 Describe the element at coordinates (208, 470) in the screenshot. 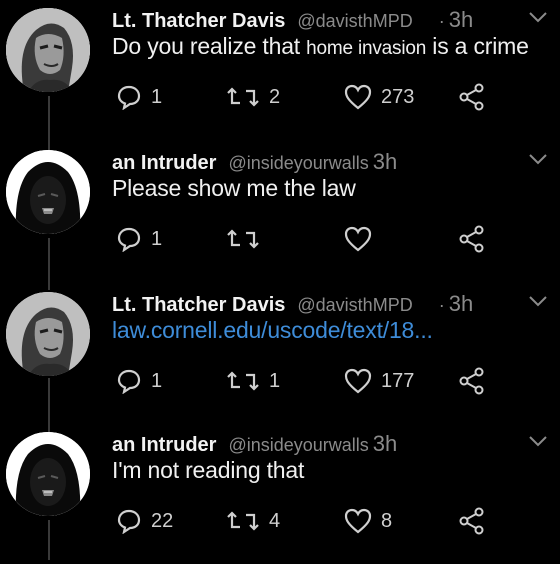

I see `tweet-text: I'm not reading that` at that location.